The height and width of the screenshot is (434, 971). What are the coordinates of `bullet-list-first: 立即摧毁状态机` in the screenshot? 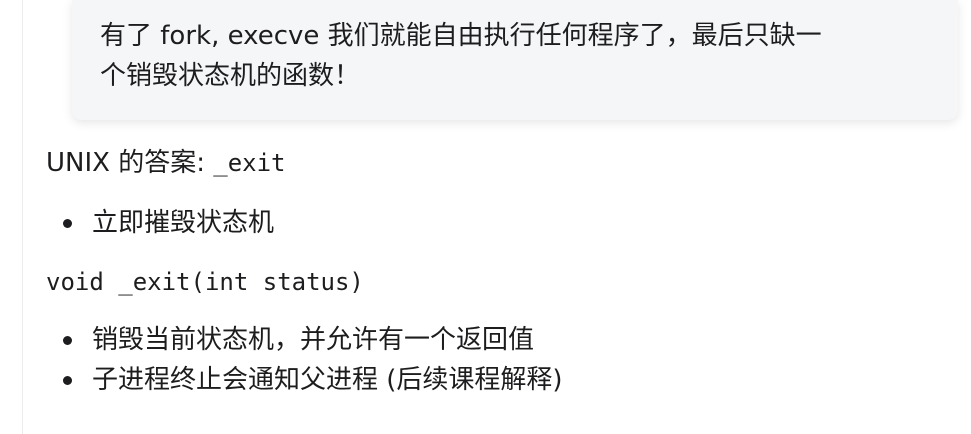 It's located at (167, 223).